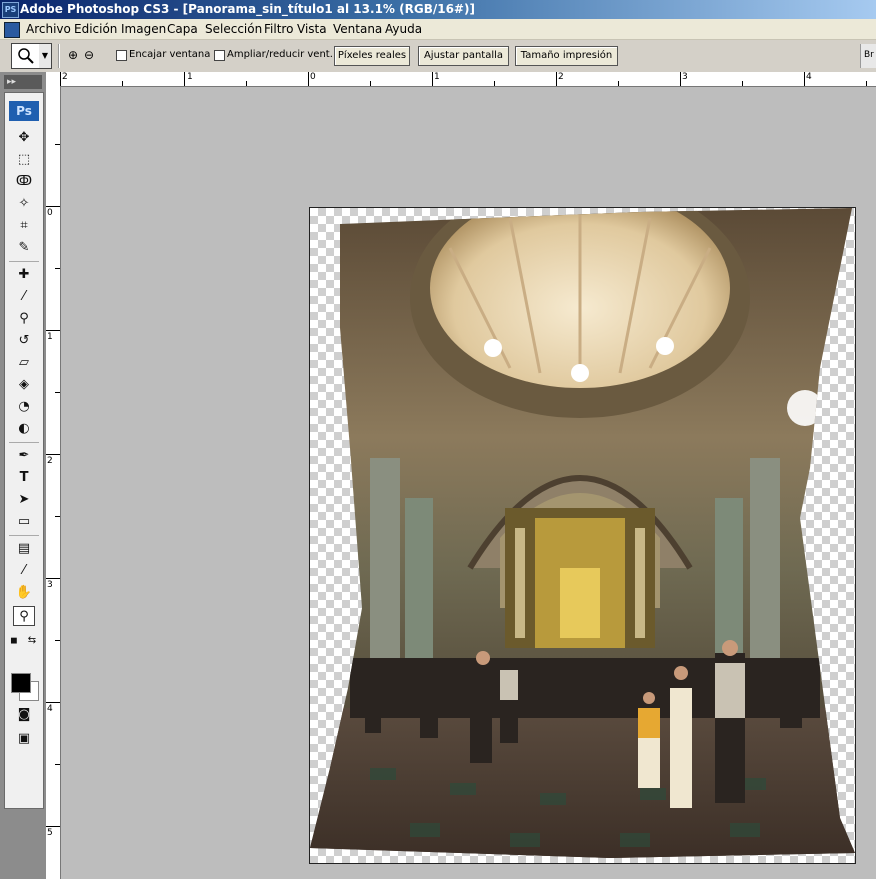 Image resolution: width=876 pixels, height=879 pixels. What do you see at coordinates (24, 160) in the screenshot?
I see `marquee-icon: ⬚` at bounding box center [24, 160].